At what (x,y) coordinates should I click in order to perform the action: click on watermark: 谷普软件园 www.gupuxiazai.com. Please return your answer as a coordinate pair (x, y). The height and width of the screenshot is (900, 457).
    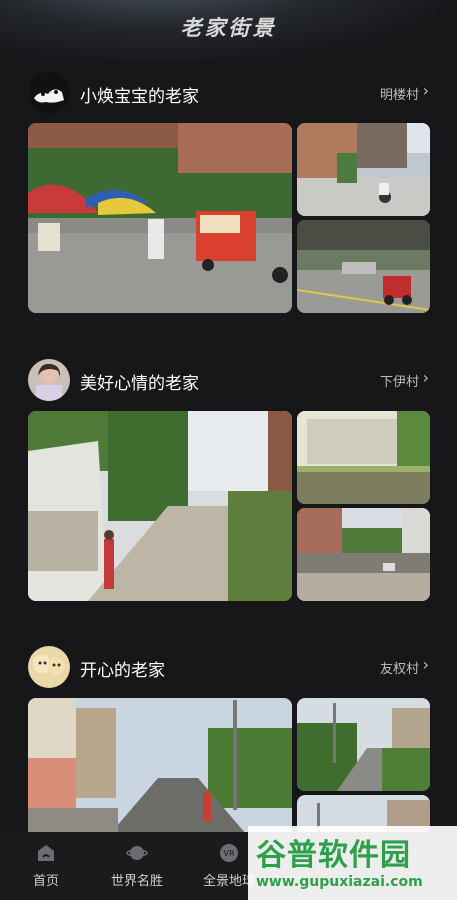
    Looking at the image, I should click on (352, 863).